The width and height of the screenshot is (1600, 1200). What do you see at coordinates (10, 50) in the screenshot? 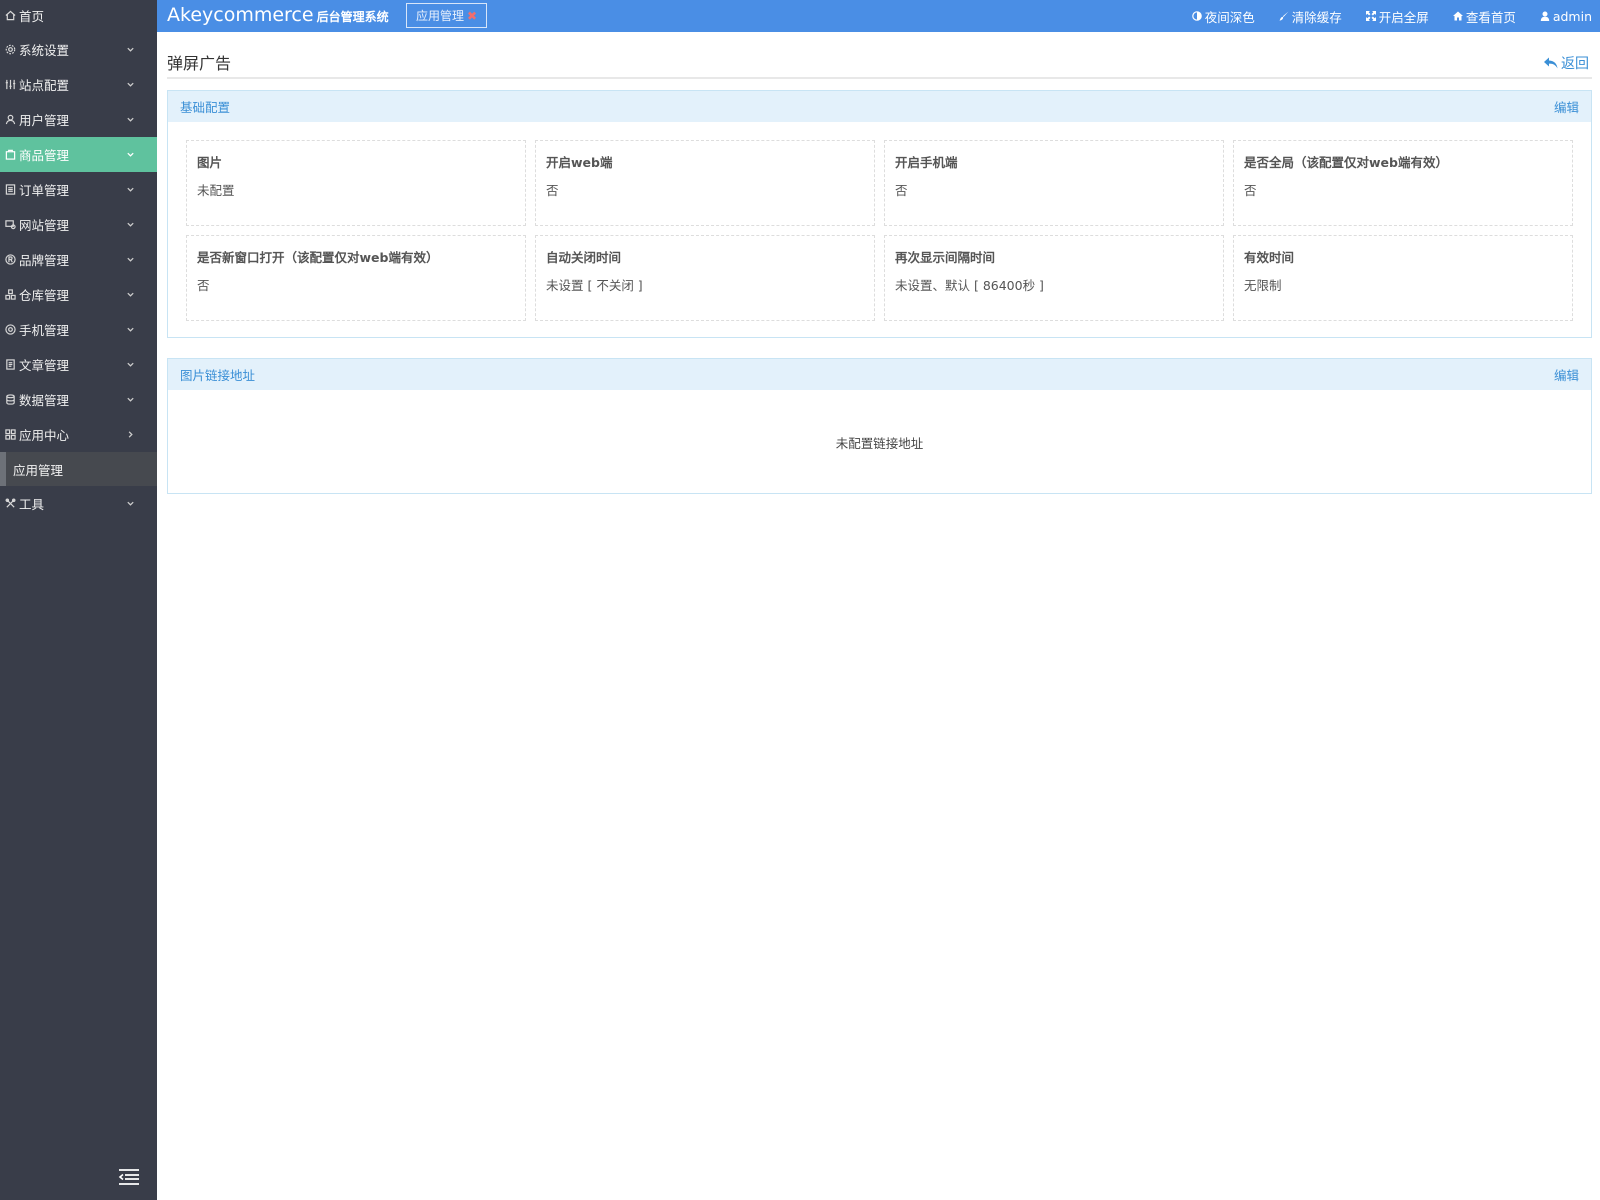
I see `gear-icon` at bounding box center [10, 50].